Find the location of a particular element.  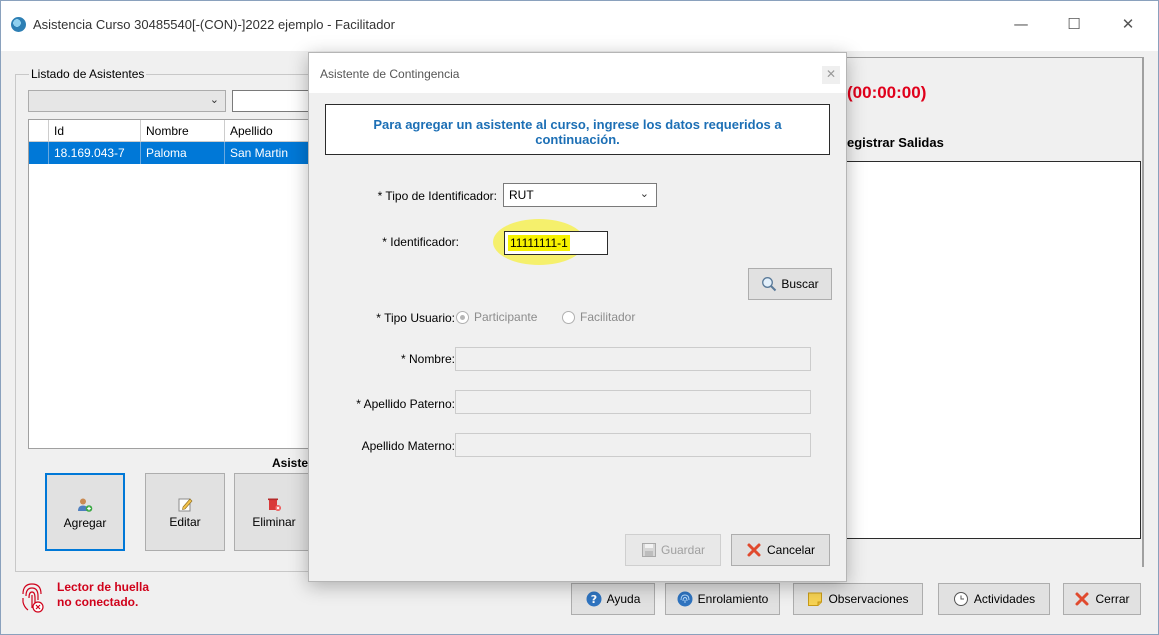

name-label: * Nombre: is located at coordinates (427, 359).